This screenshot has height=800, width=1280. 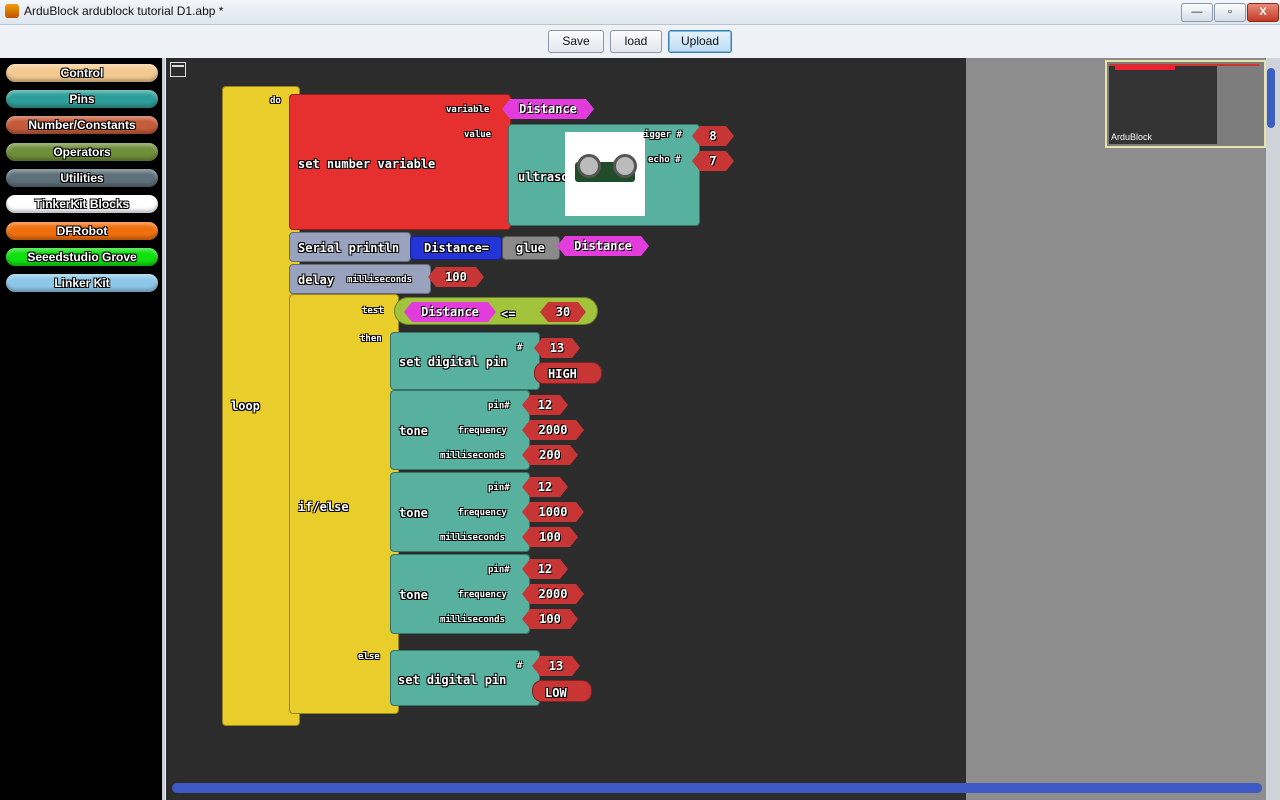 What do you see at coordinates (82, 99) in the screenshot?
I see `palette-pins: Pins` at bounding box center [82, 99].